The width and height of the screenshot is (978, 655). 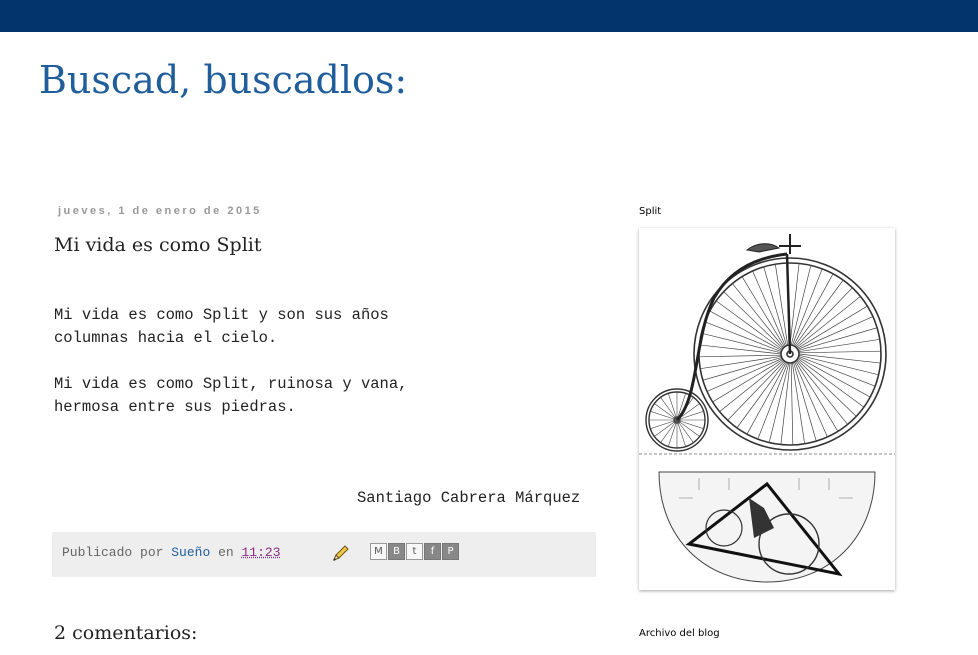 I want to click on twitter-icon: t, so click(x=414, y=551).